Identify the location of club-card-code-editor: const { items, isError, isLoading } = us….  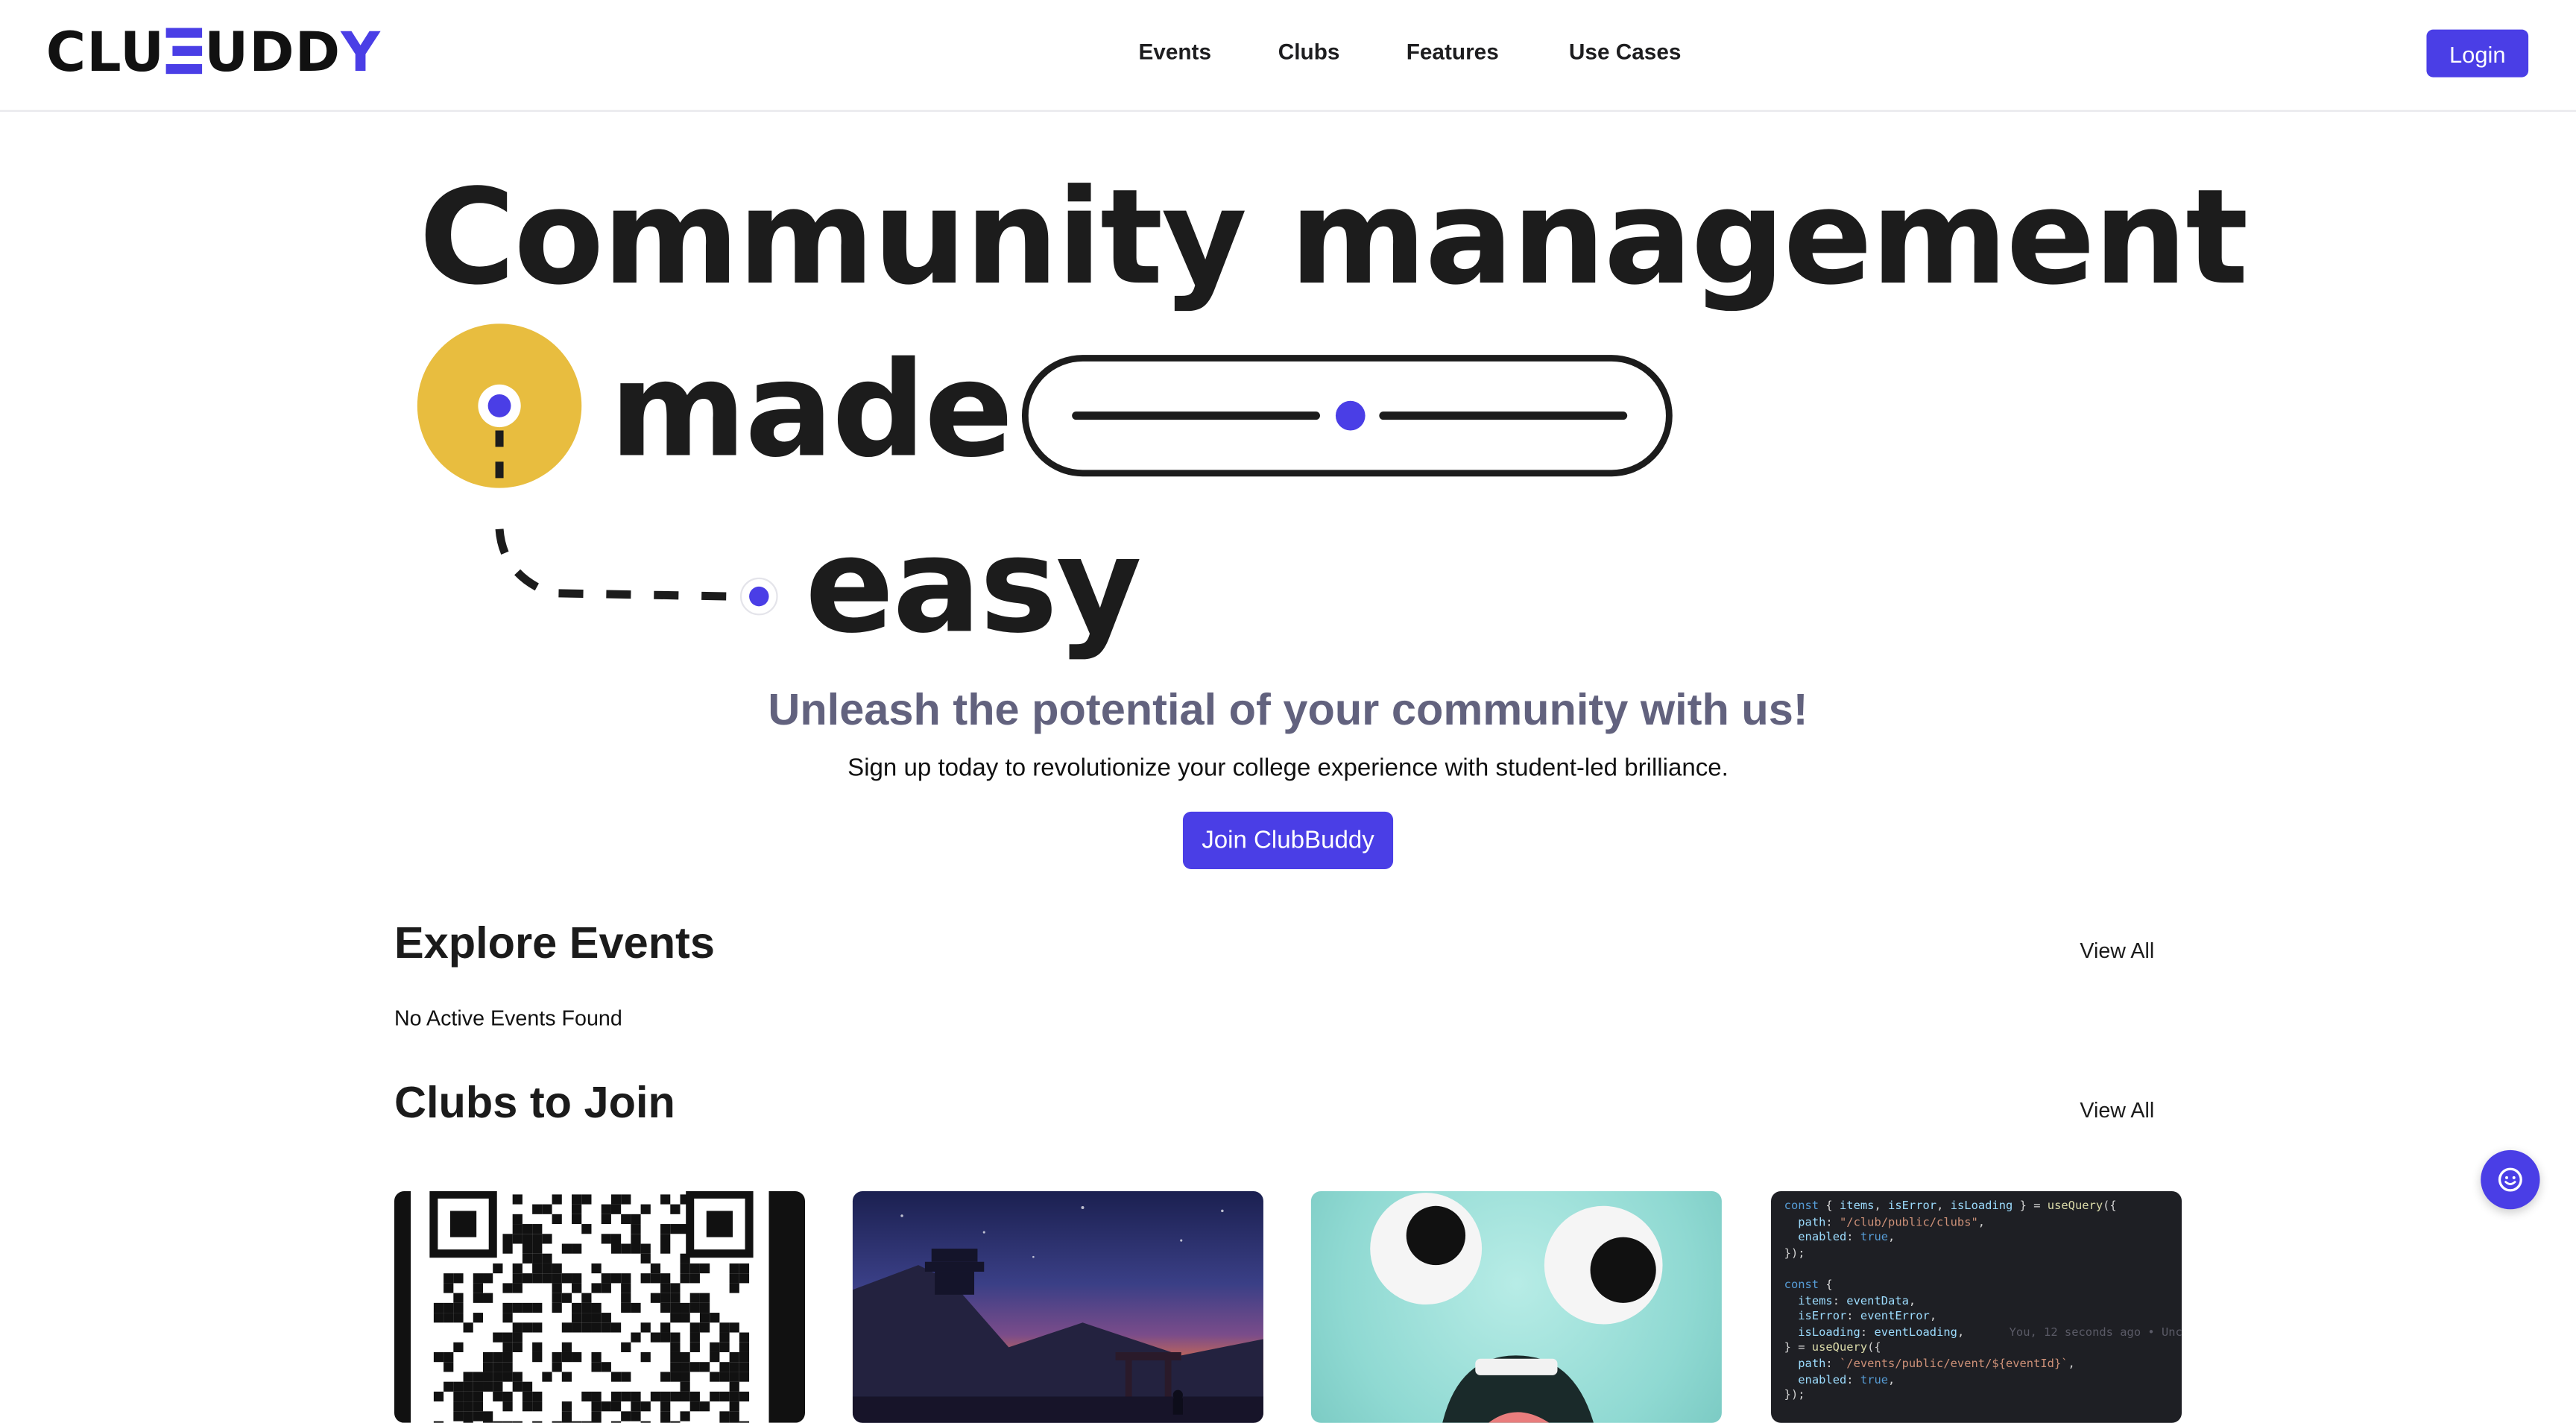
(1976, 1306).